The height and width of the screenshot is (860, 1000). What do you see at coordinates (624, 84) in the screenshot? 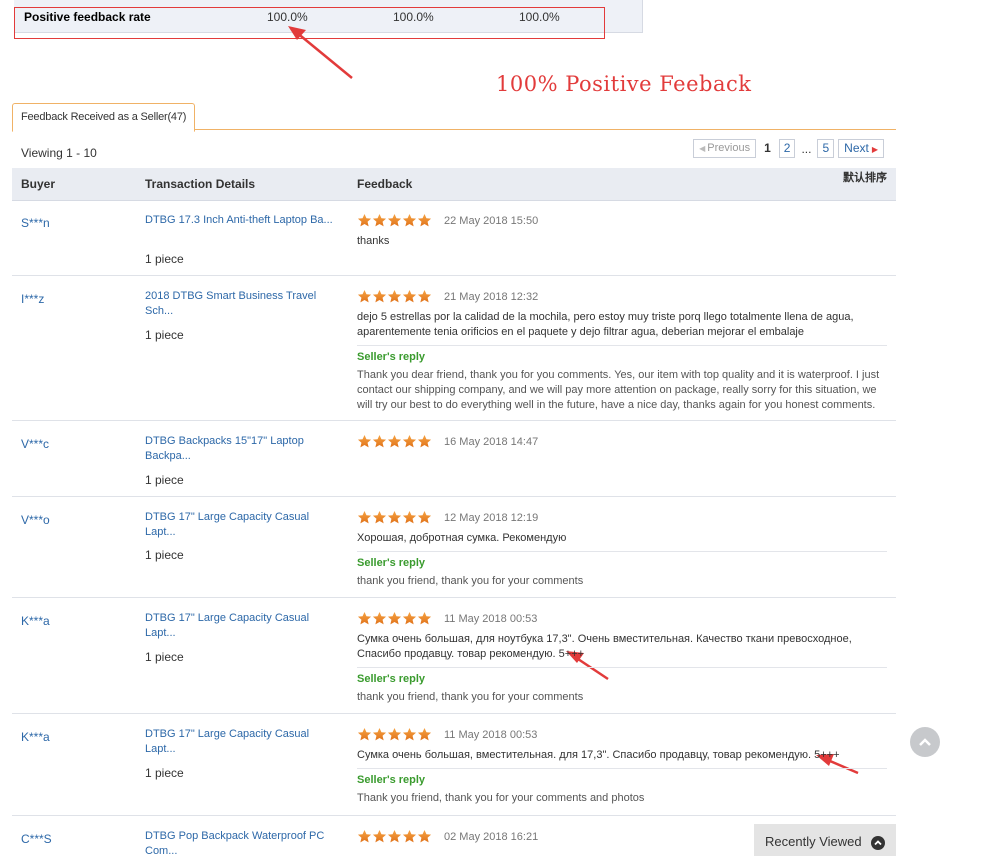
I see `annotation-title: 100% Positive Feeback` at bounding box center [624, 84].